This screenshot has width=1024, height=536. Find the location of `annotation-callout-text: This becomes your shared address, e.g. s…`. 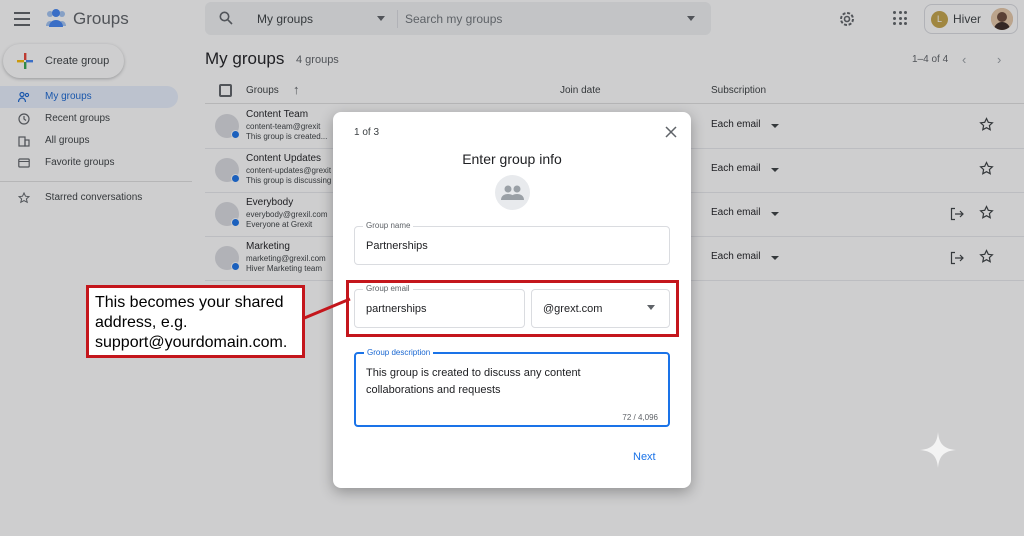

annotation-callout-text: This becomes your shared address, e.g. s… is located at coordinates (191, 322).